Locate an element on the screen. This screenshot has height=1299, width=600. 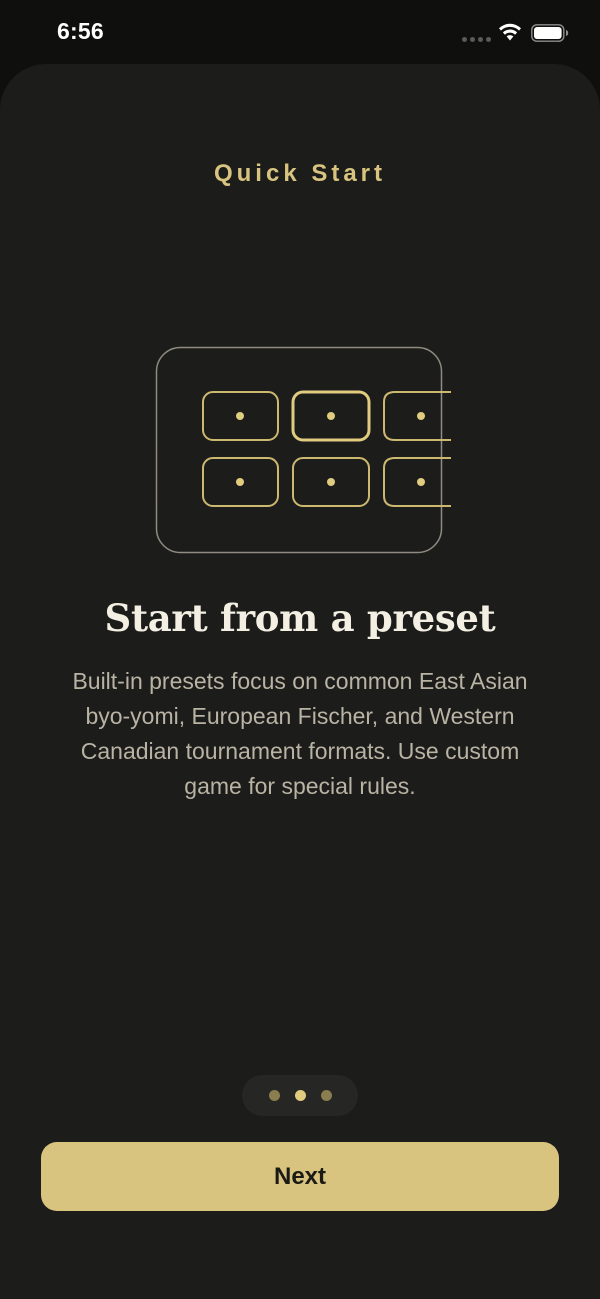
headline: Start from a preset is located at coordinates (300, 618).